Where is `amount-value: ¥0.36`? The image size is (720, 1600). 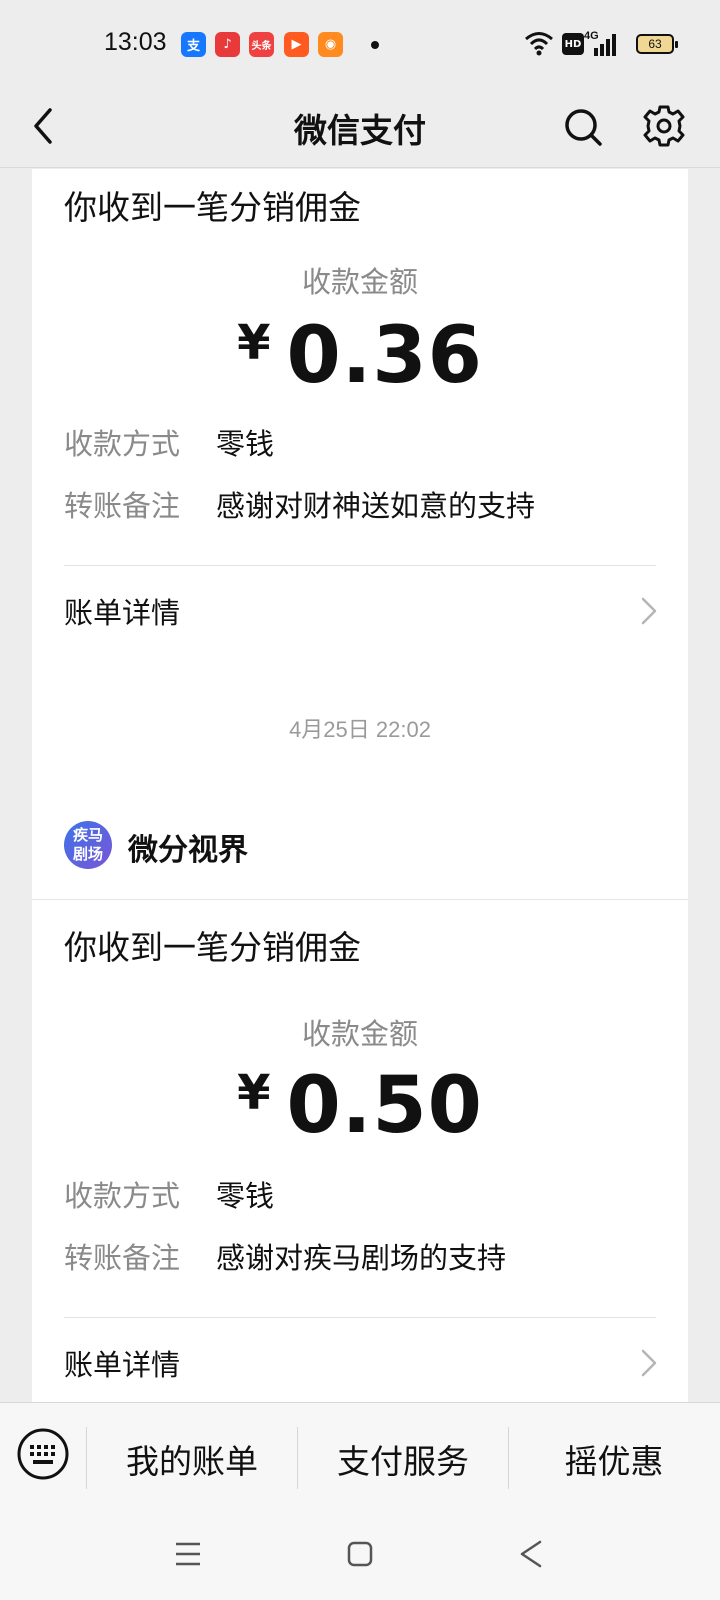
amount-value: ¥0.36 is located at coordinates (360, 356).